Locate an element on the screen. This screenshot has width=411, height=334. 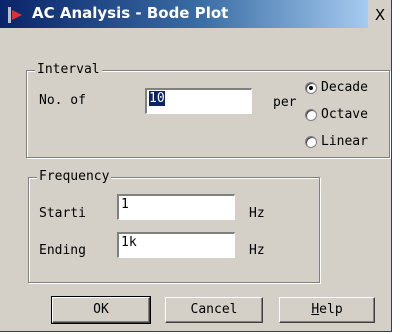
radio-linear-label: Linear is located at coordinates (344, 141).